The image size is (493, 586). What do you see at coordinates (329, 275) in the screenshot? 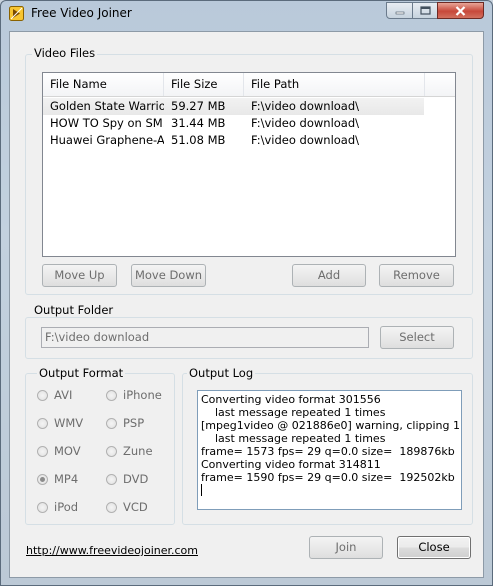
I see `add-button: Add` at bounding box center [329, 275].